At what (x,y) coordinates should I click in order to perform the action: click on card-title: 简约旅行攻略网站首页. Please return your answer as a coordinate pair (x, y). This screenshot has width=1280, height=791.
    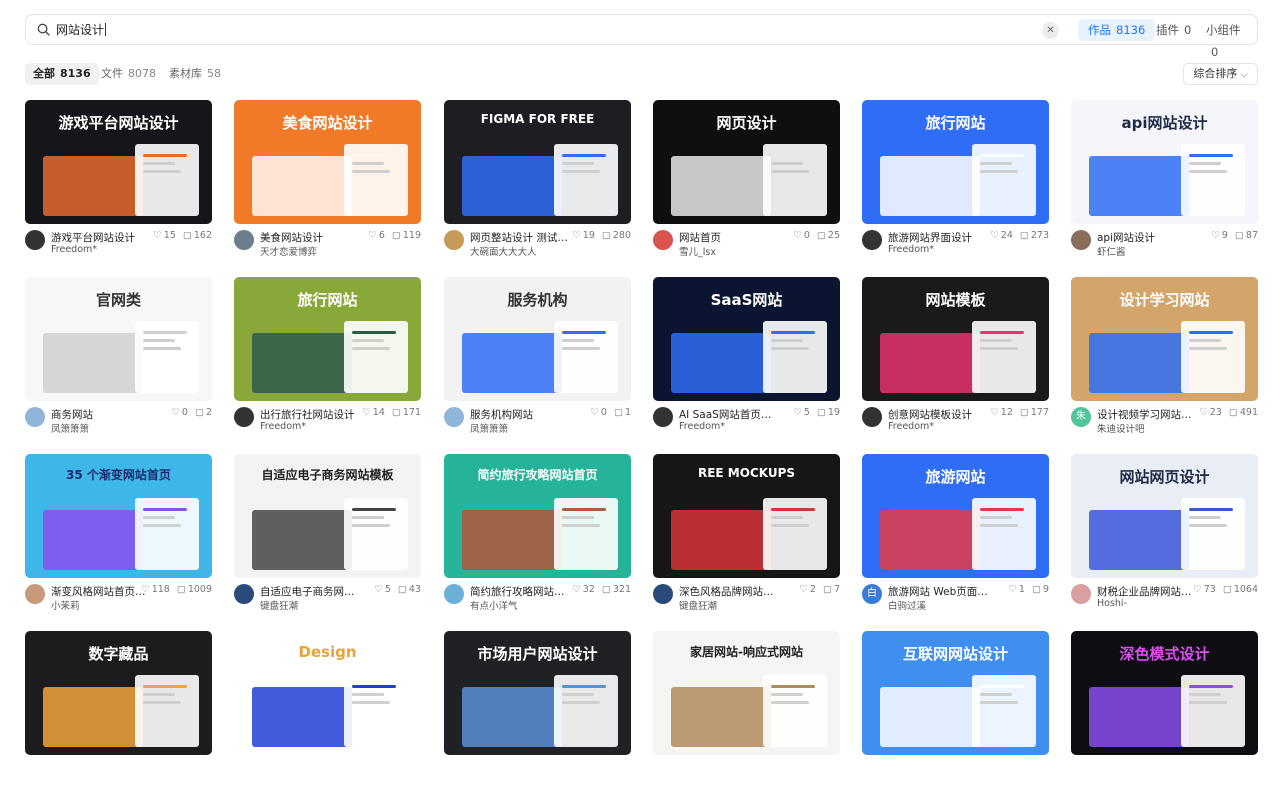
    Looking at the image, I should click on (520, 591).